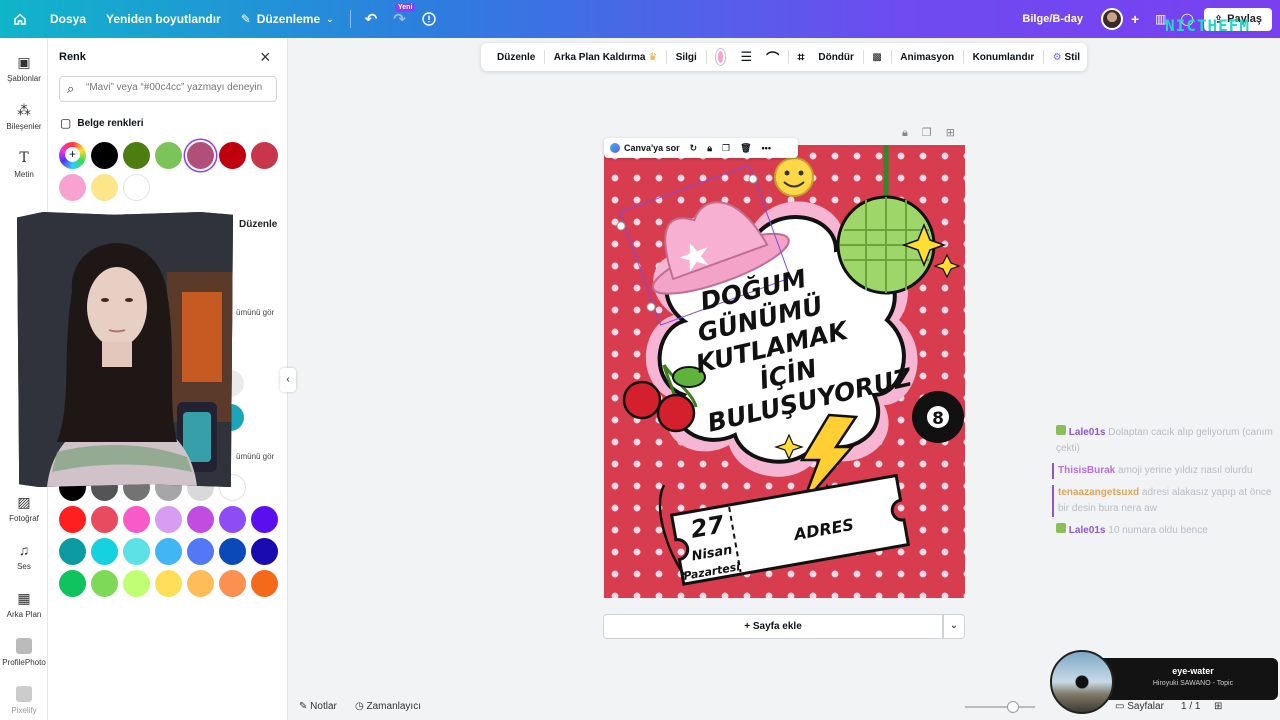 The image size is (1280, 720). What do you see at coordinates (24, 700) in the screenshot?
I see `rail-item-pixelify: Pixelify` at bounding box center [24, 700].